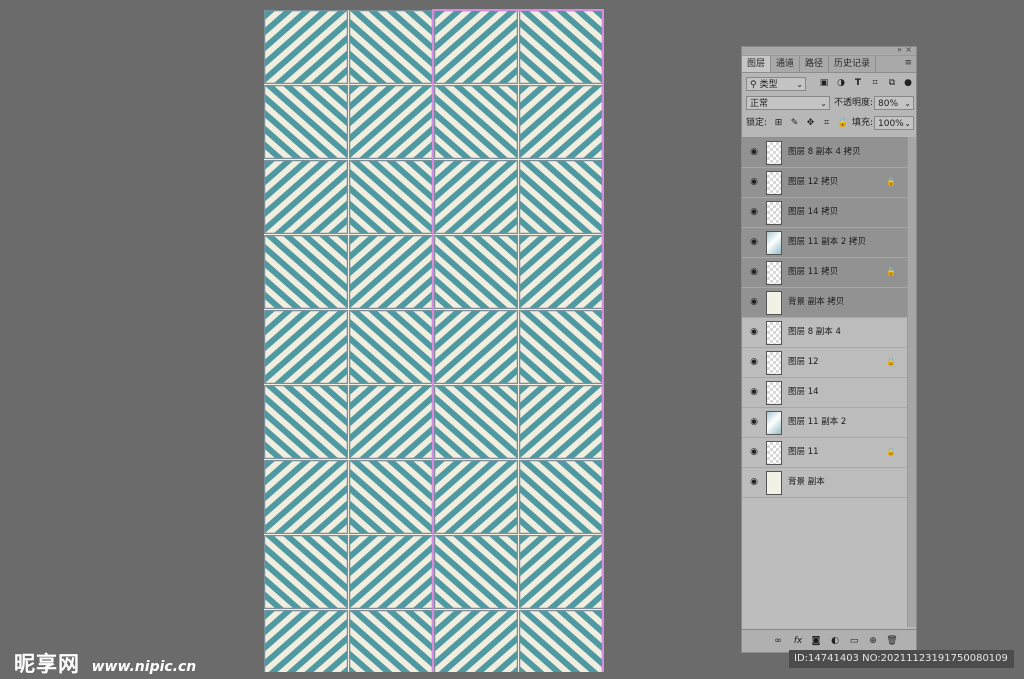 The height and width of the screenshot is (679, 1024). Describe the element at coordinates (908, 83) in the screenshot. I see `filter-toggle-icon: ●` at that location.